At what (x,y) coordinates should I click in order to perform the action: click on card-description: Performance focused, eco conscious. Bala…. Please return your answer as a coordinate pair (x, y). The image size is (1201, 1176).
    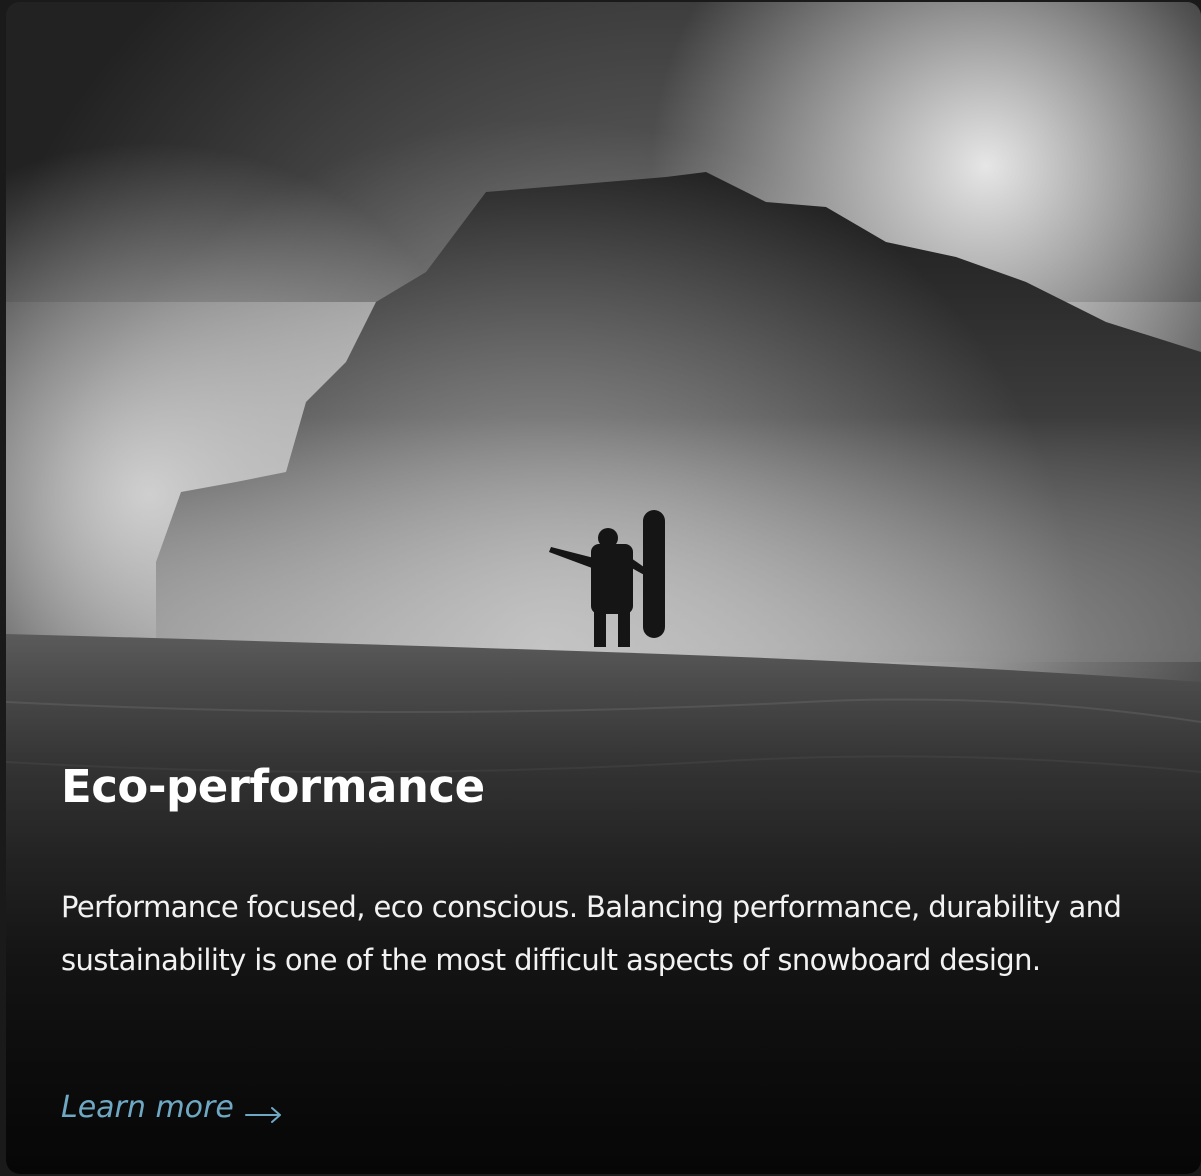
    Looking at the image, I should click on (591, 933).